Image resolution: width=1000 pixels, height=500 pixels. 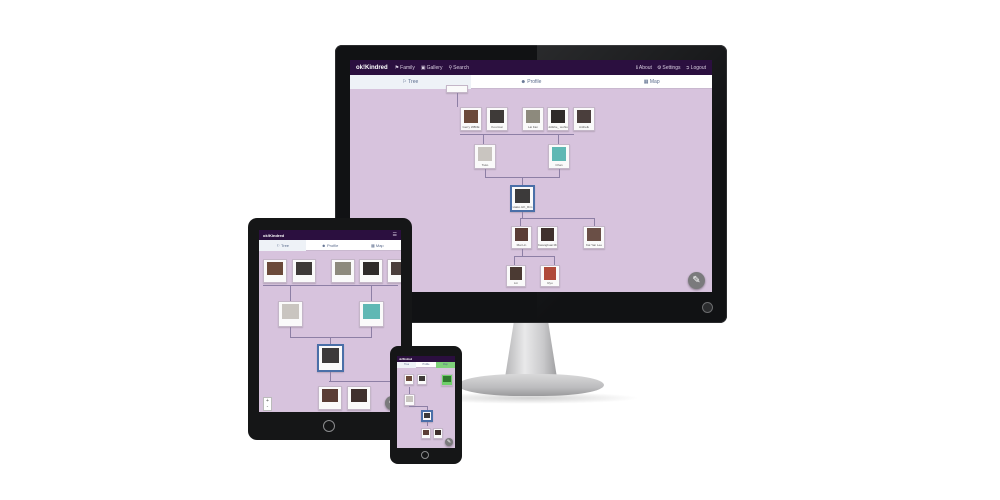 I want to click on tab-tree: Tree, so click(x=407, y=364).